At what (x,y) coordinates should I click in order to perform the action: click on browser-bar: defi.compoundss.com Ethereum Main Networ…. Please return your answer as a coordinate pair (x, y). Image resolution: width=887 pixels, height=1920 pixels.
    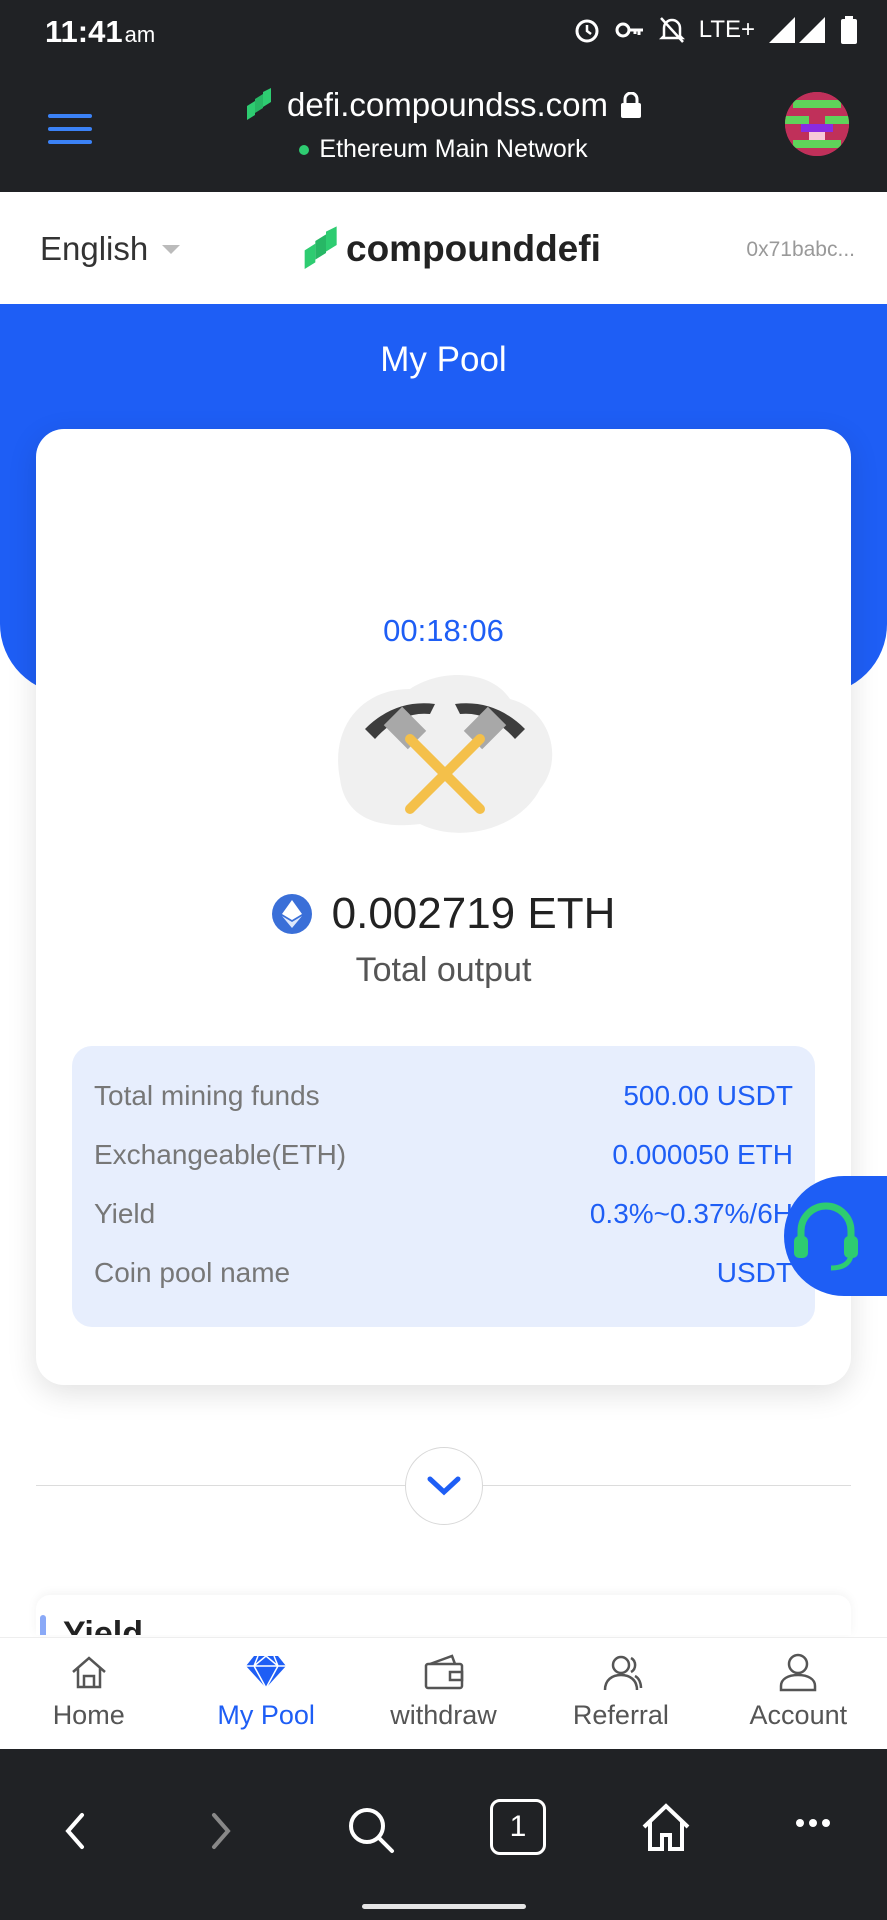
    Looking at the image, I should click on (443, 129).